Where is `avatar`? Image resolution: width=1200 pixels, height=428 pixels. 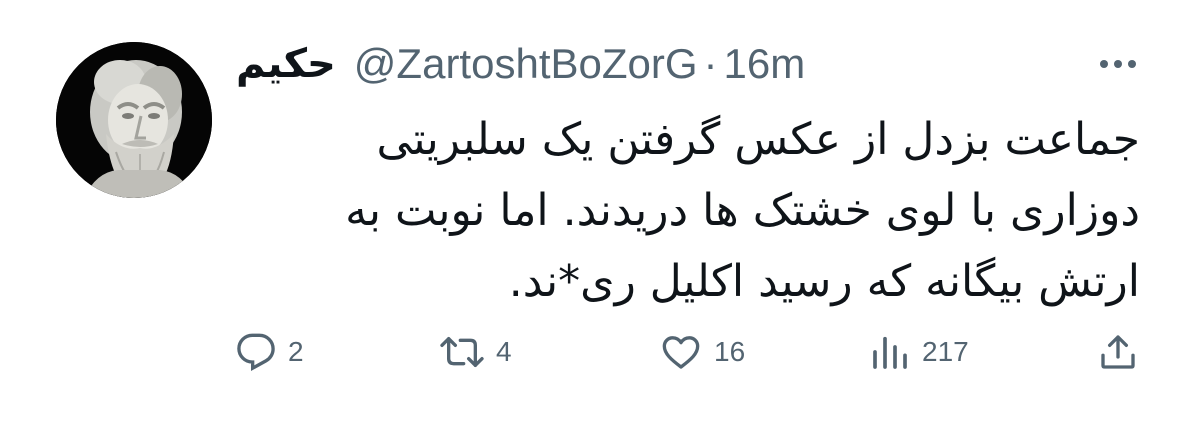
avatar is located at coordinates (134, 120).